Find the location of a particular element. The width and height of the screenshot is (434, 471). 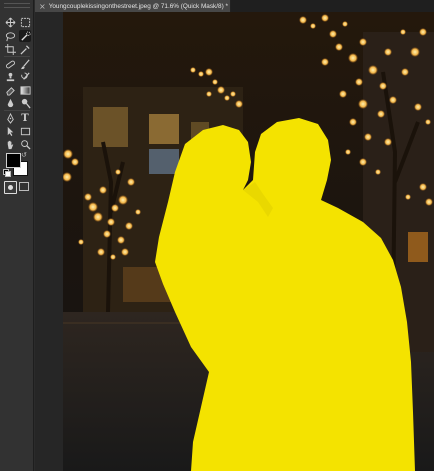

close-icon: × is located at coordinates (42, 6).